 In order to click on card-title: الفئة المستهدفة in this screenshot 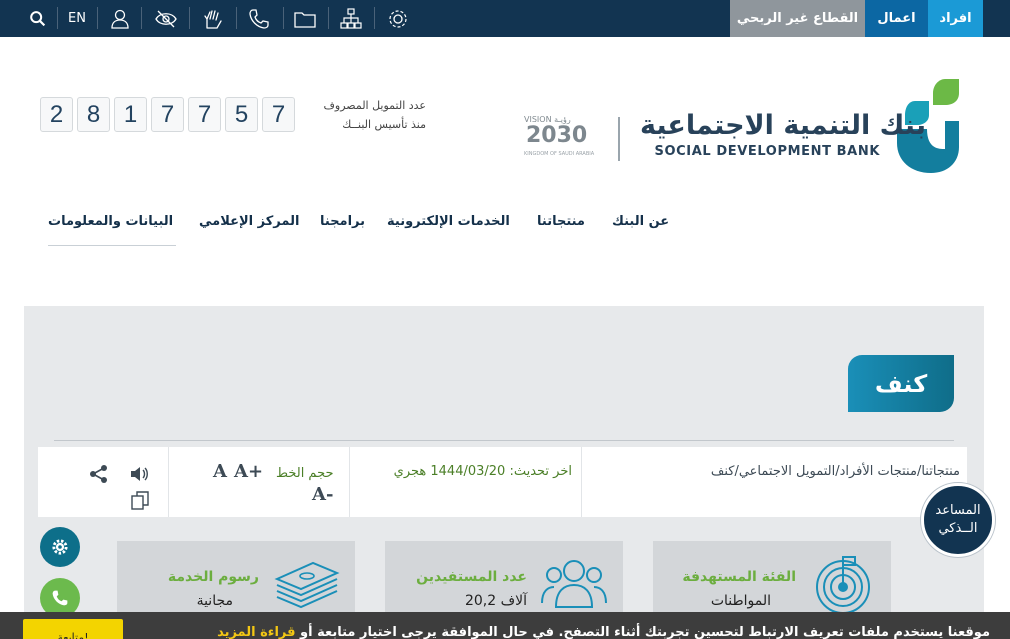, I will do `click(739, 577)`.